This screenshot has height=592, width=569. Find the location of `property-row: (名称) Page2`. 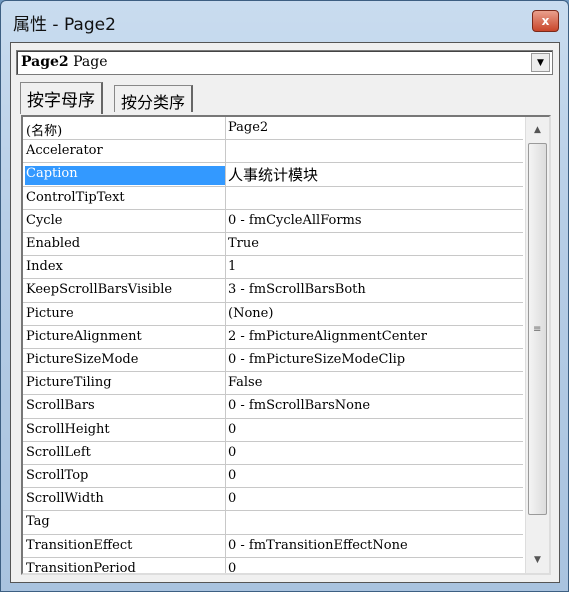

property-row: (名称) Page2 is located at coordinates (273, 129).